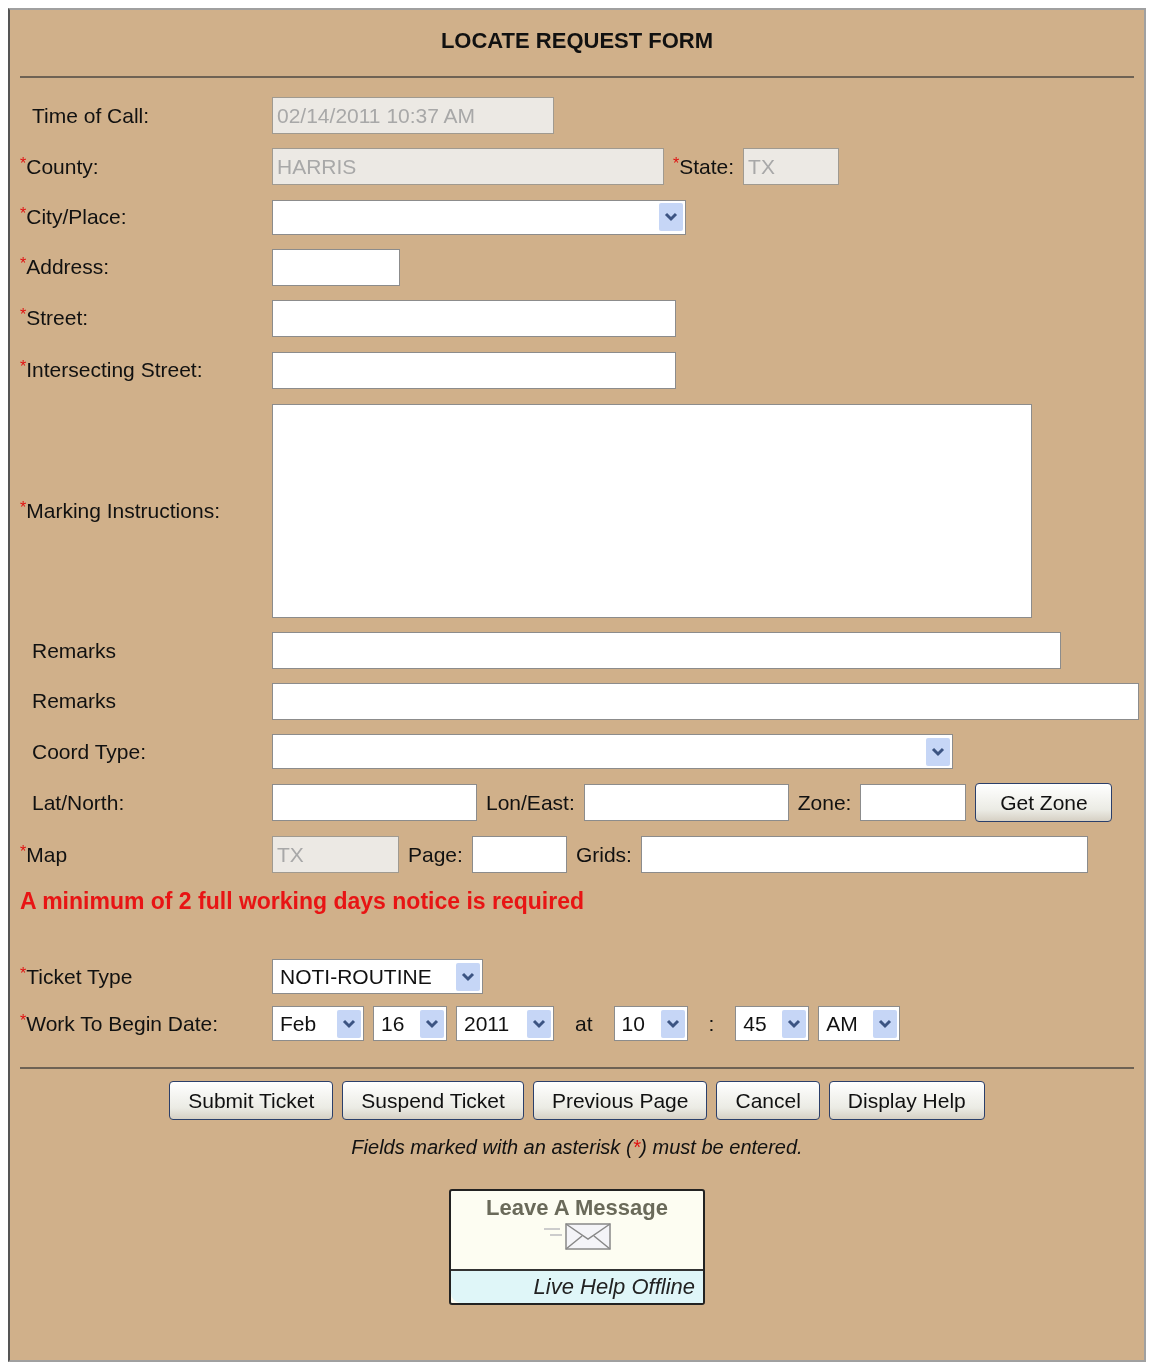 The image size is (1151, 1365). I want to click on notice-text: A minimum of 2 full working days notice is required, so click(303, 901).